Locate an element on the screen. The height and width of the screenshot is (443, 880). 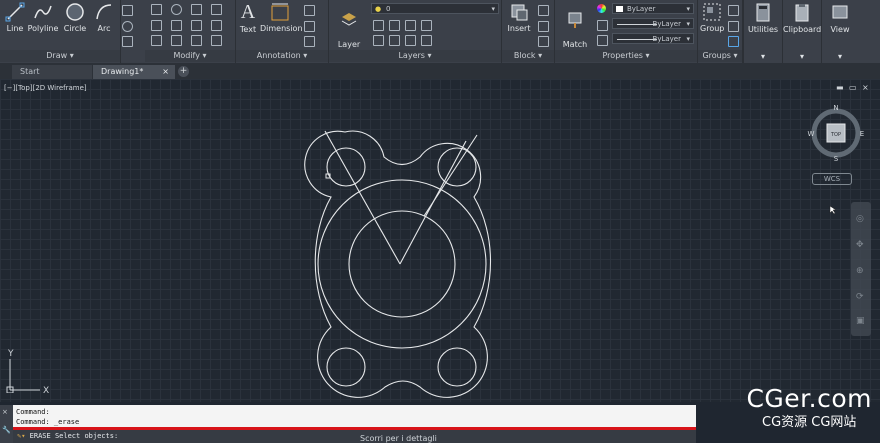
leader-icon is located at coordinates (309, 10).